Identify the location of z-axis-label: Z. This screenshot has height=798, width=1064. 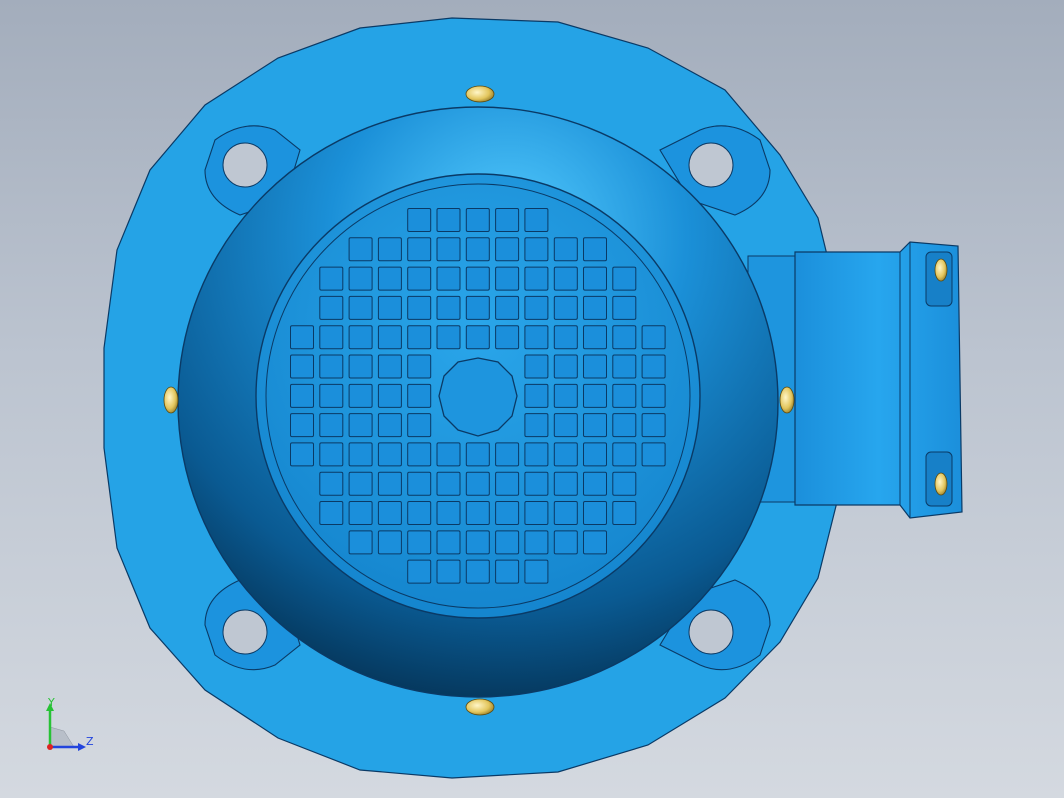
(90, 741).